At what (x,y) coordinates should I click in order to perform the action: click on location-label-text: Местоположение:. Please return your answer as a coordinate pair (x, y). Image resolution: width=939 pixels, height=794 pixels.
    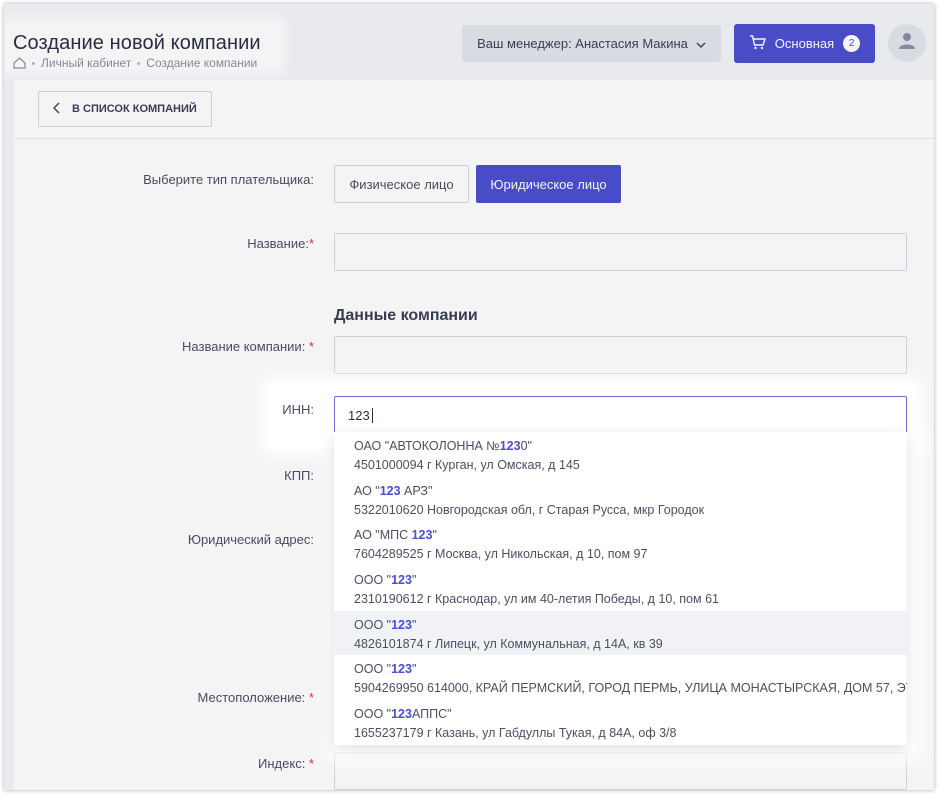
    Looking at the image, I should click on (251, 697).